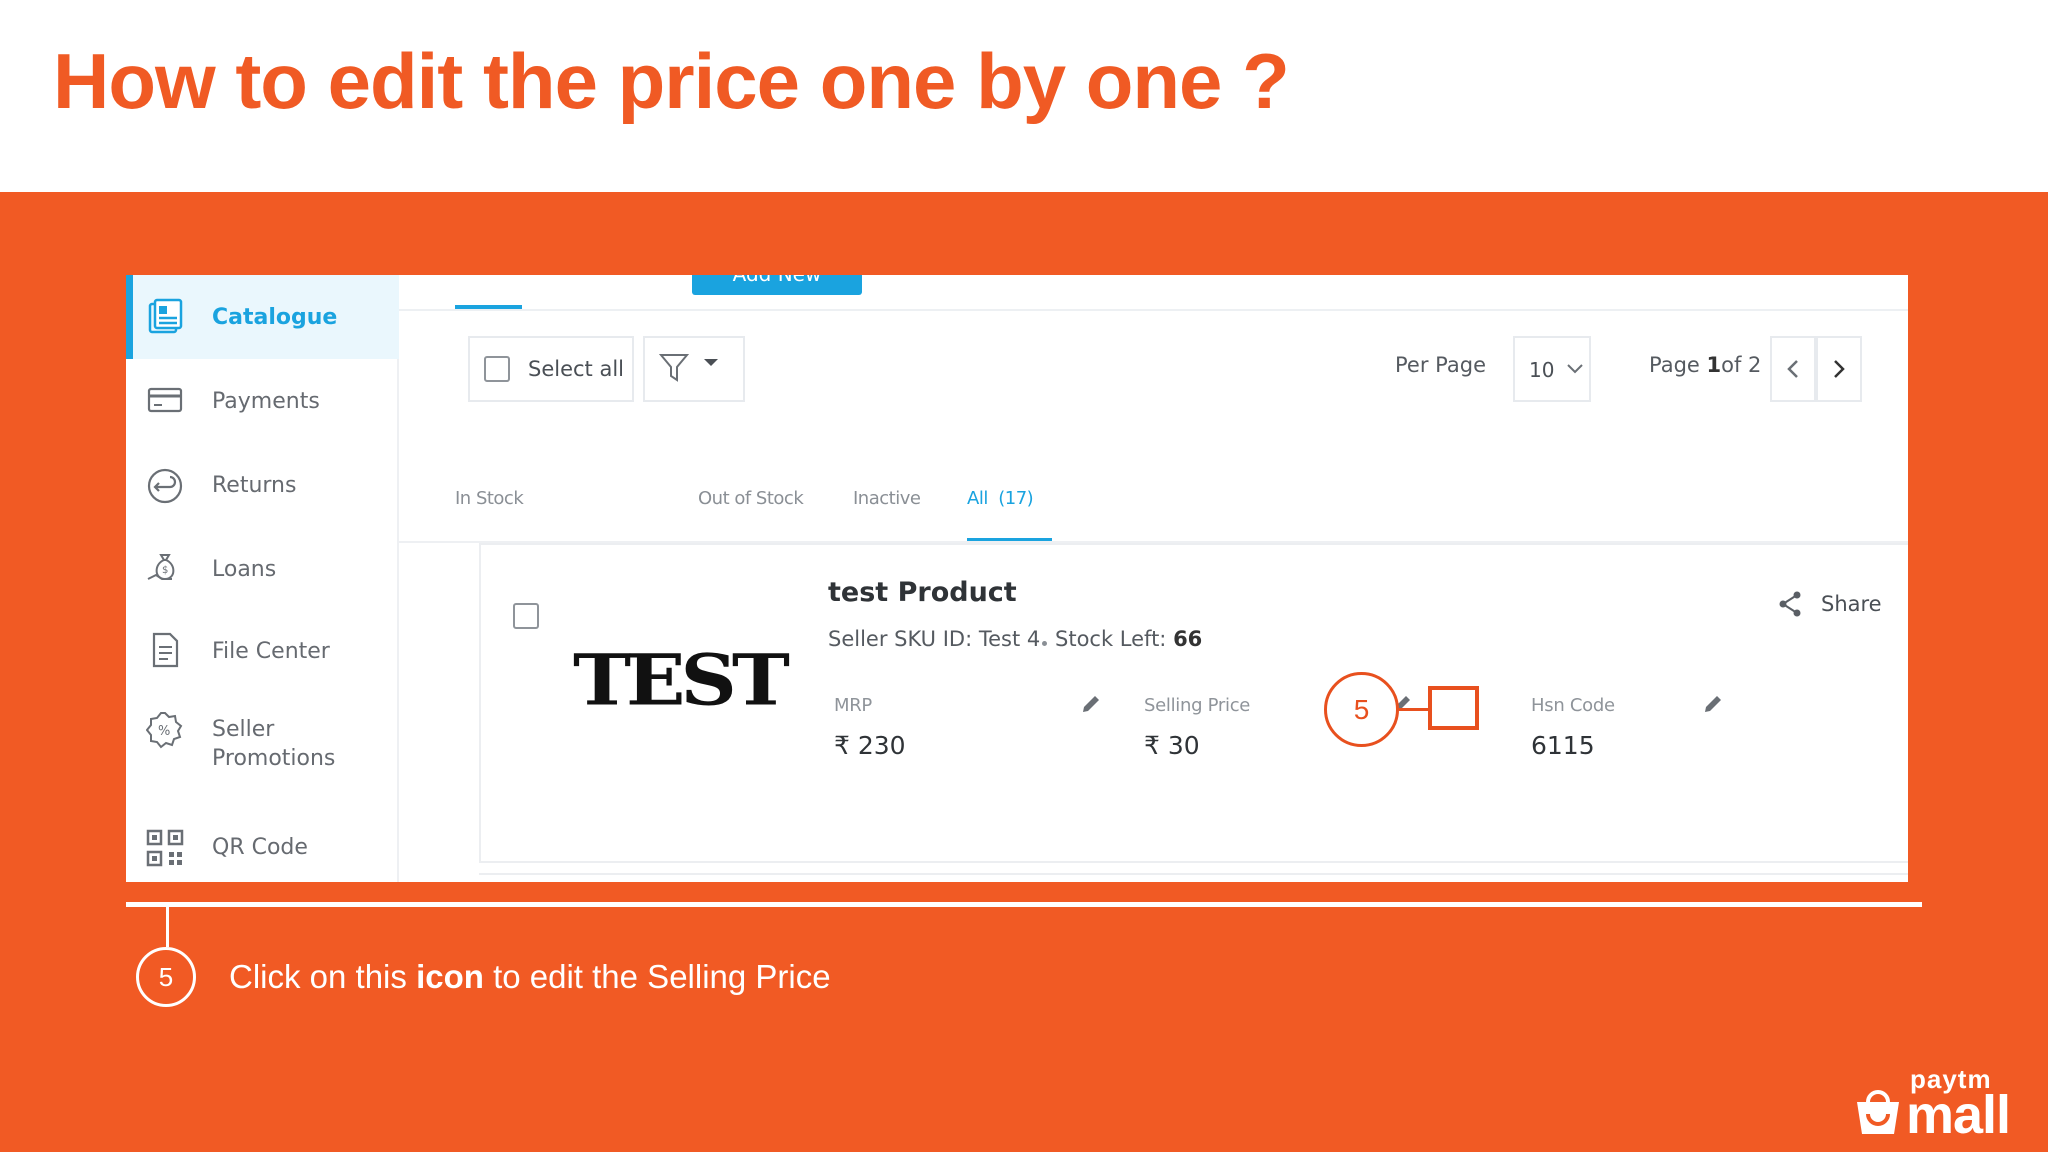 The image size is (2048, 1152). Describe the element at coordinates (1361, 709) in the screenshot. I see `callout-step-circle: 5` at that location.